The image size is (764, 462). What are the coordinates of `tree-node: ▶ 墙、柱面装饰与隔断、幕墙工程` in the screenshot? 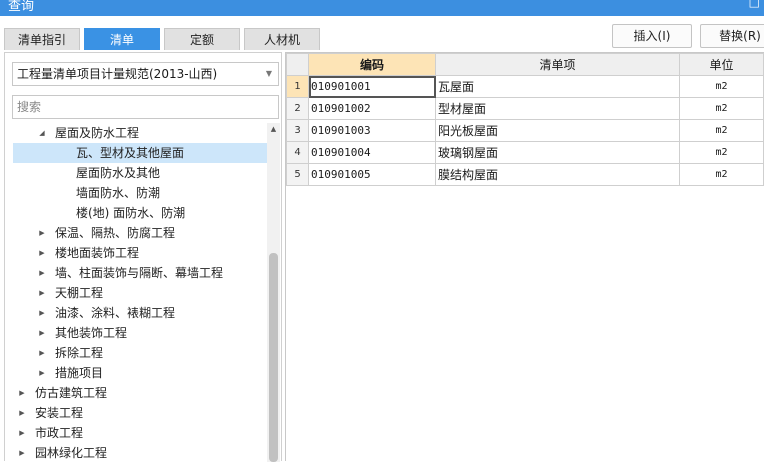 It's located at (136, 273).